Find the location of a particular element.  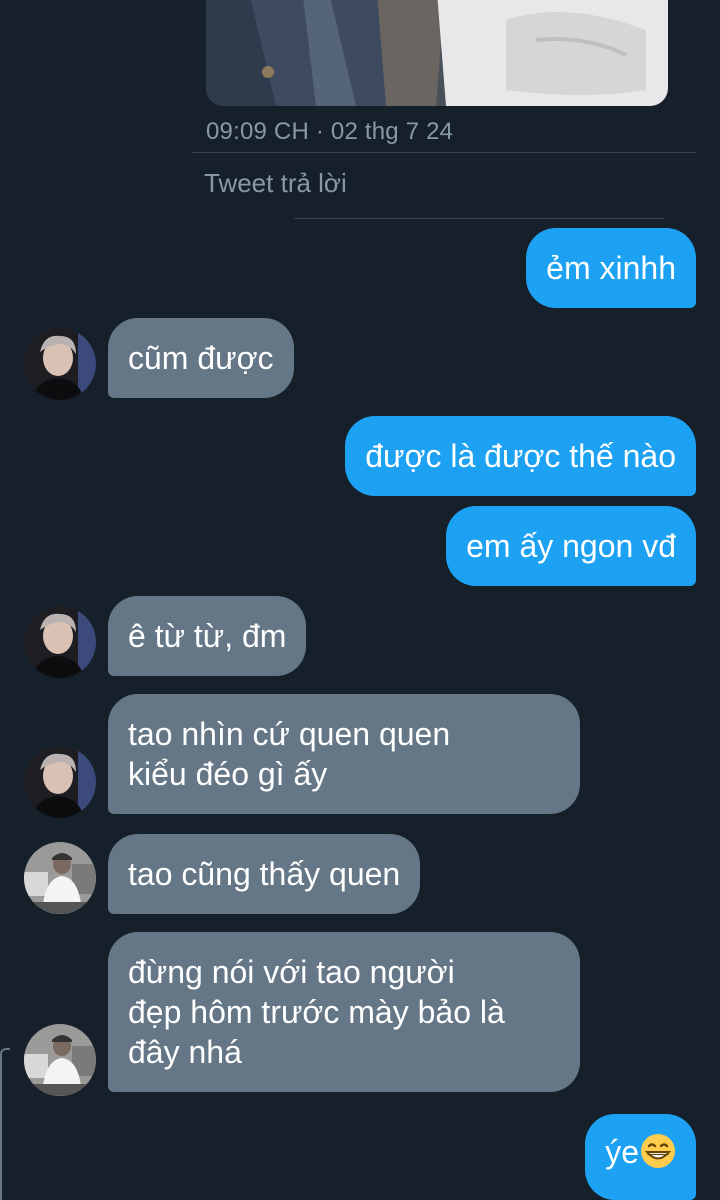

message-text: ẻm xinhh is located at coordinates (611, 268).